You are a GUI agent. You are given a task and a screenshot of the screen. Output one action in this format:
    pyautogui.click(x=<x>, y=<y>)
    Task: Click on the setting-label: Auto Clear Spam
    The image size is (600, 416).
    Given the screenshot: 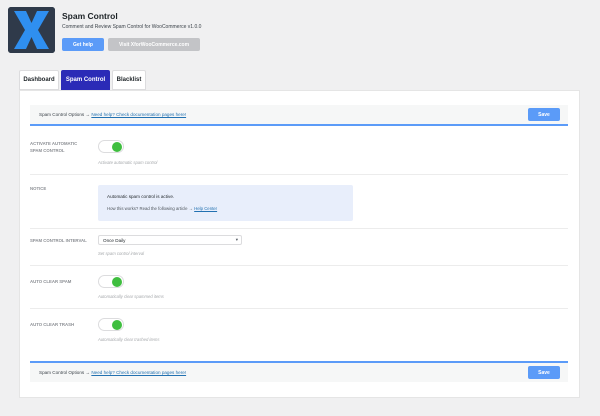 What is the action you would take?
    pyautogui.click(x=51, y=281)
    